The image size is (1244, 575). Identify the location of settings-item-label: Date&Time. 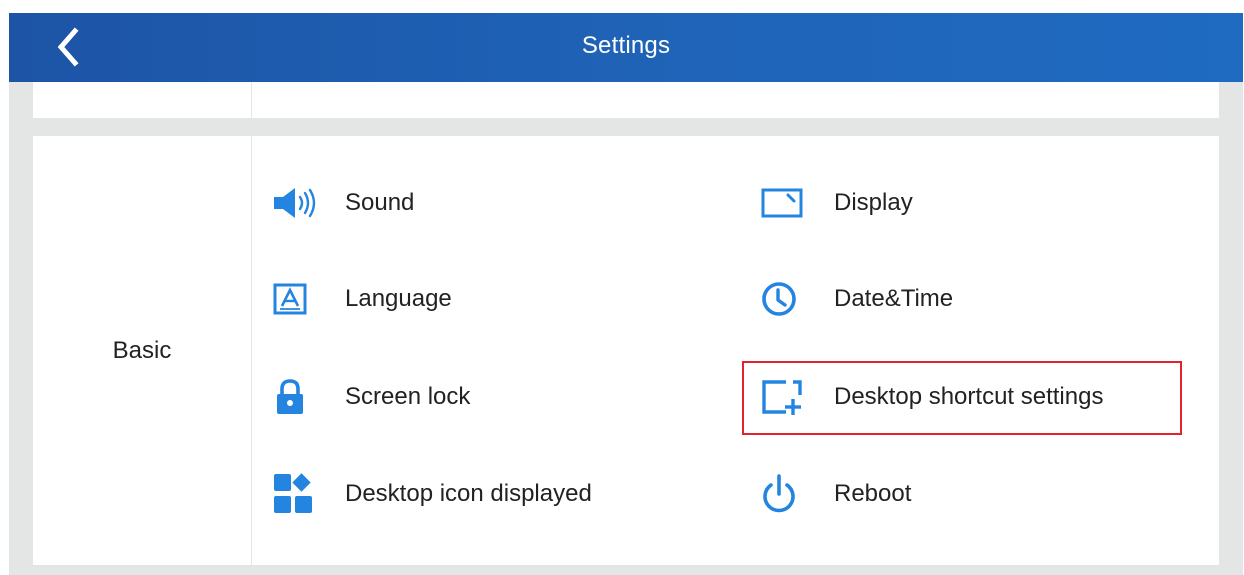
(894, 298).